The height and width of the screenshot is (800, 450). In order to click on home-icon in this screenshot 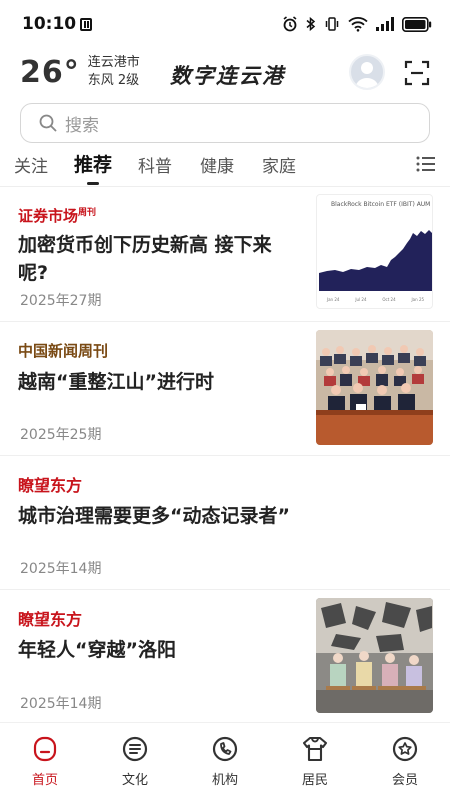, I will do `click(45, 749)`.